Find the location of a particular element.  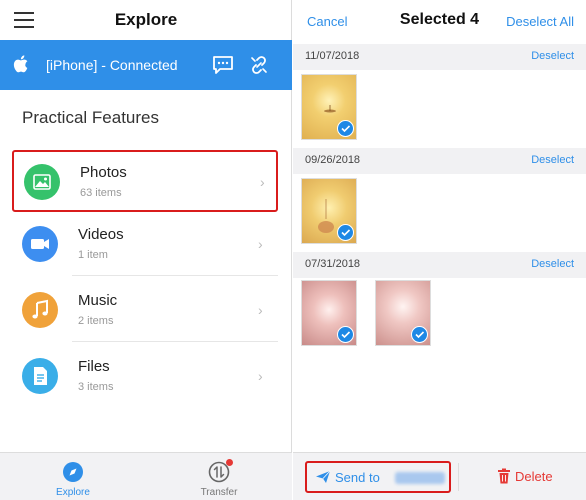

date-group-header: 11/07/2018 Deselect is located at coordinates (439, 57).